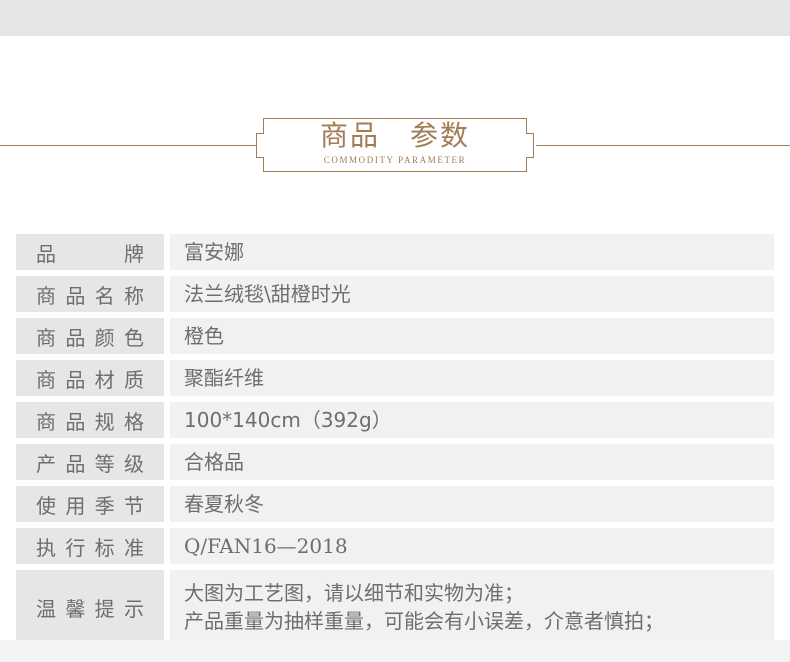 Image resolution: width=790 pixels, height=662 pixels. Describe the element at coordinates (472, 420) in the screenshot. I see `param-value: 100*140cm（392g）` at that location.